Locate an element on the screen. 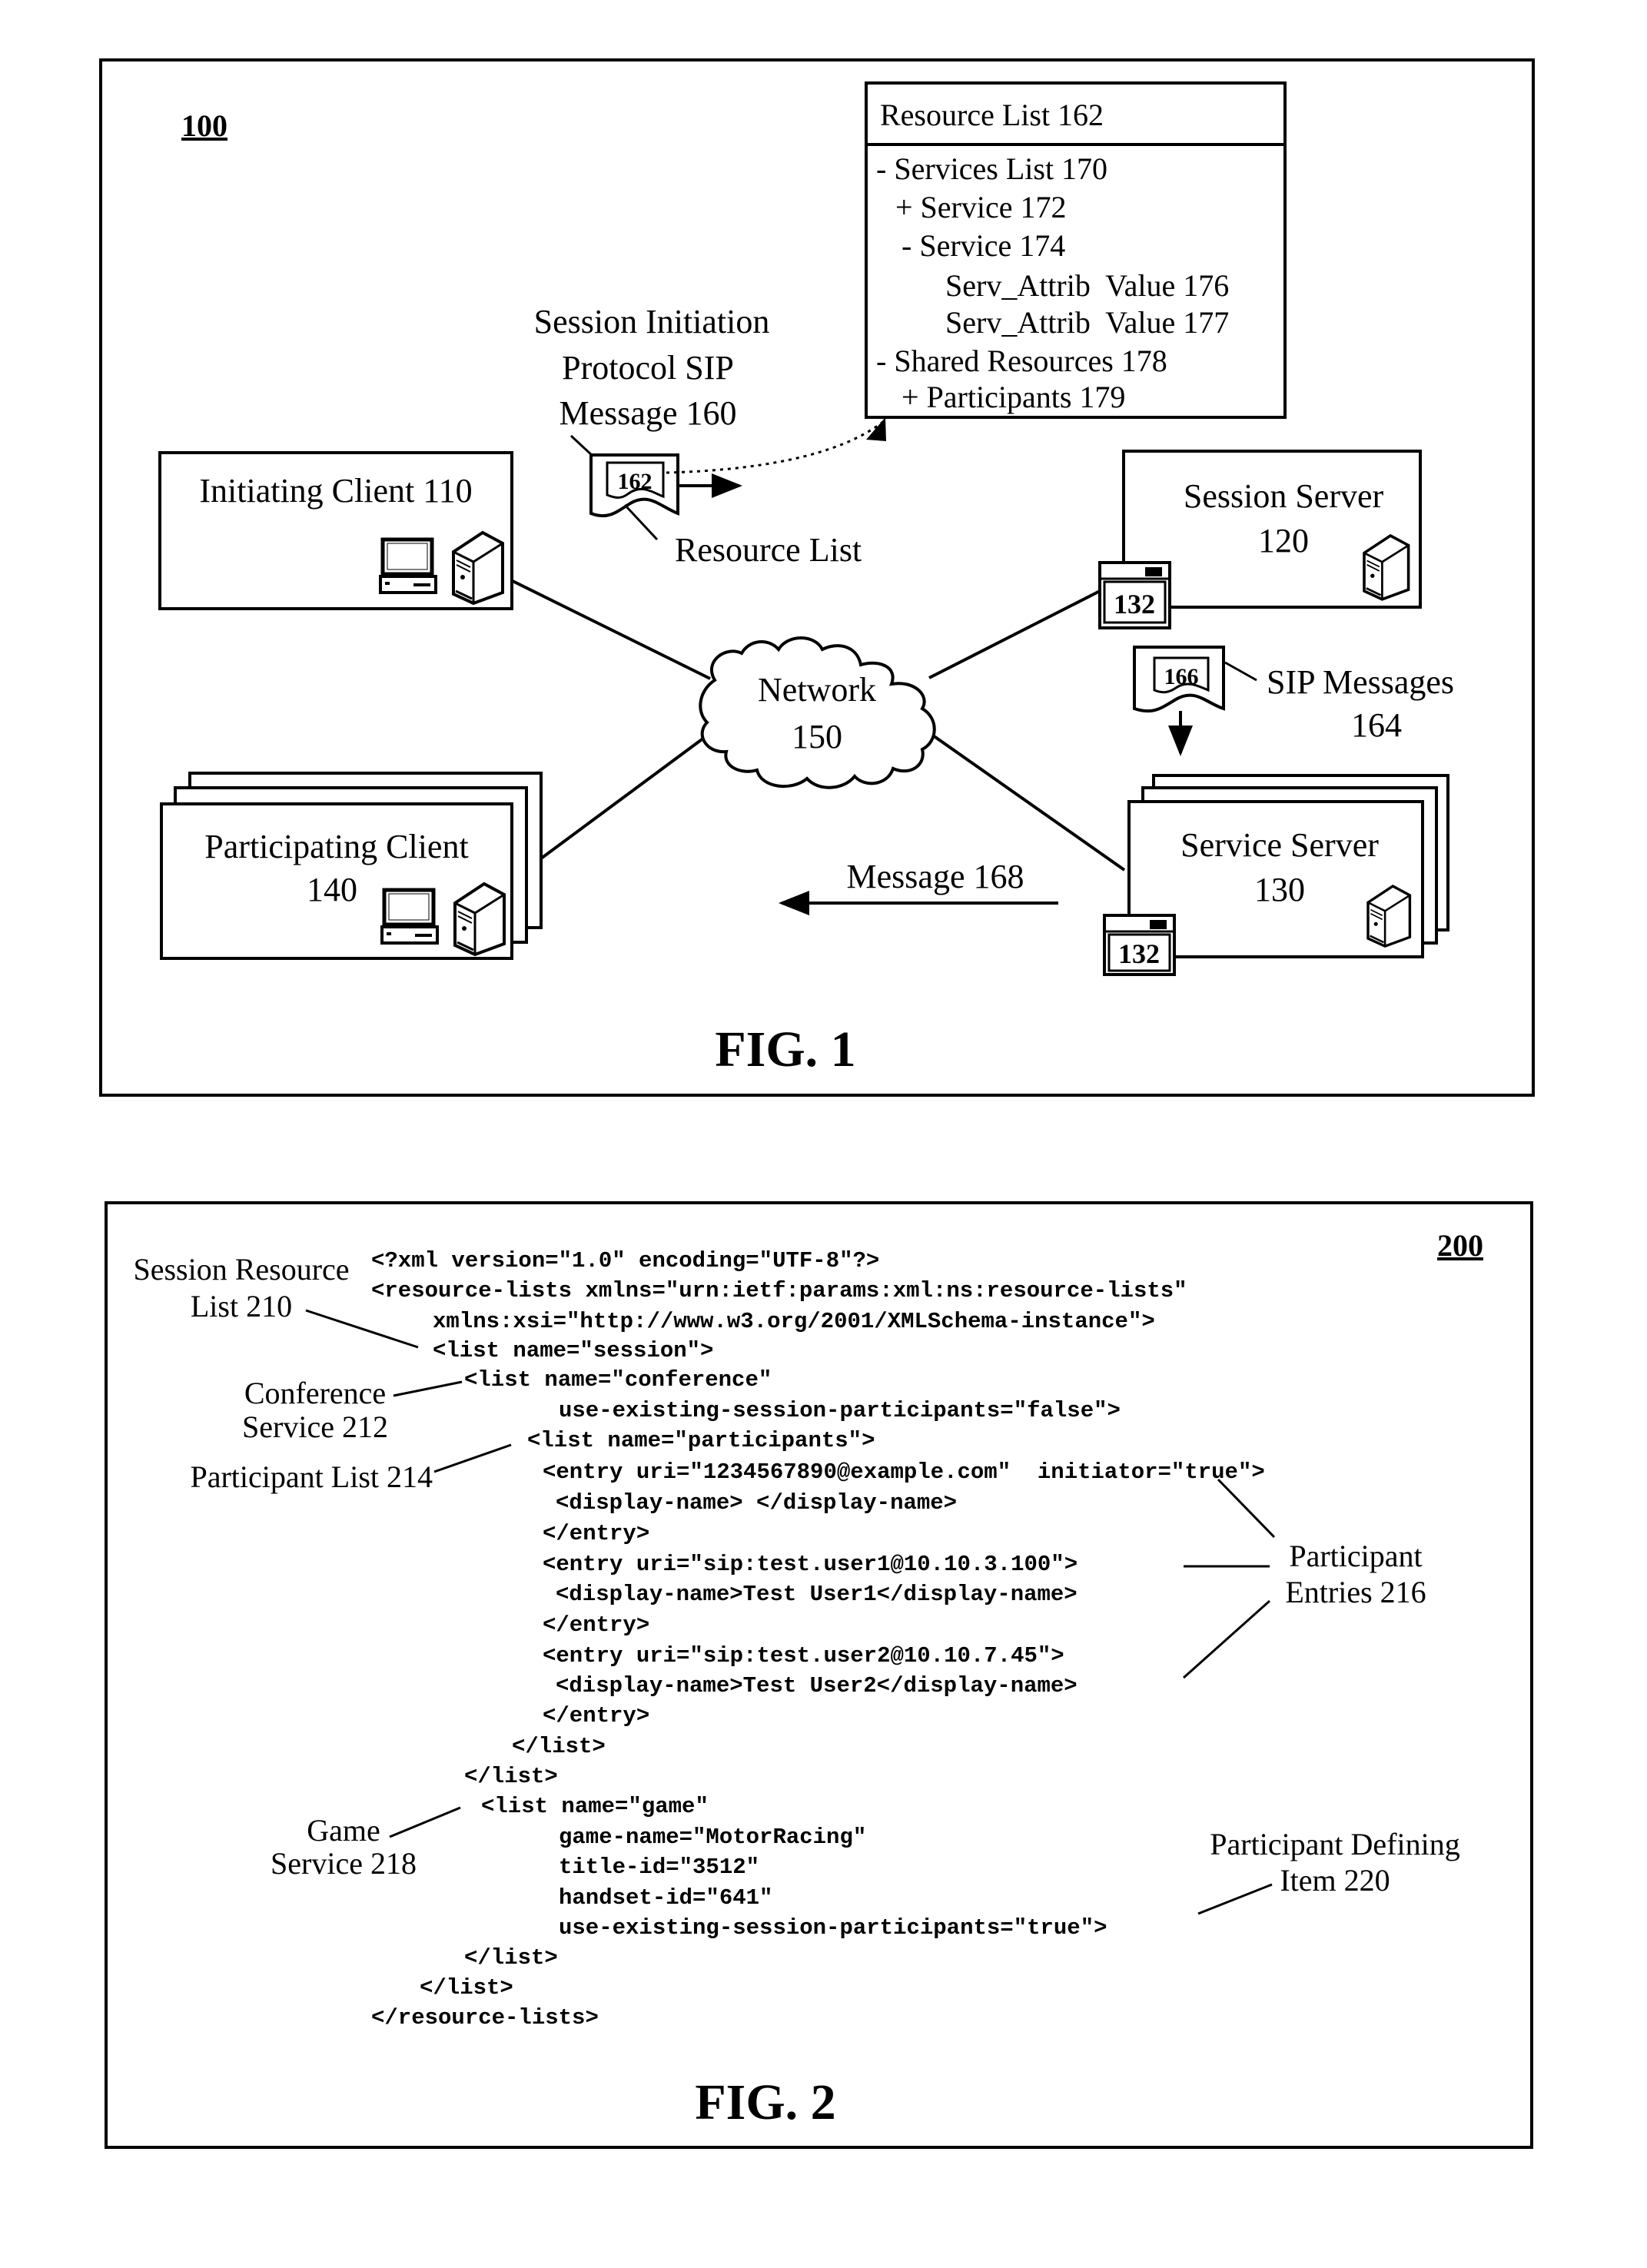  service-server-130: Service Server 130 132 is located at coordinates (1276, 875).